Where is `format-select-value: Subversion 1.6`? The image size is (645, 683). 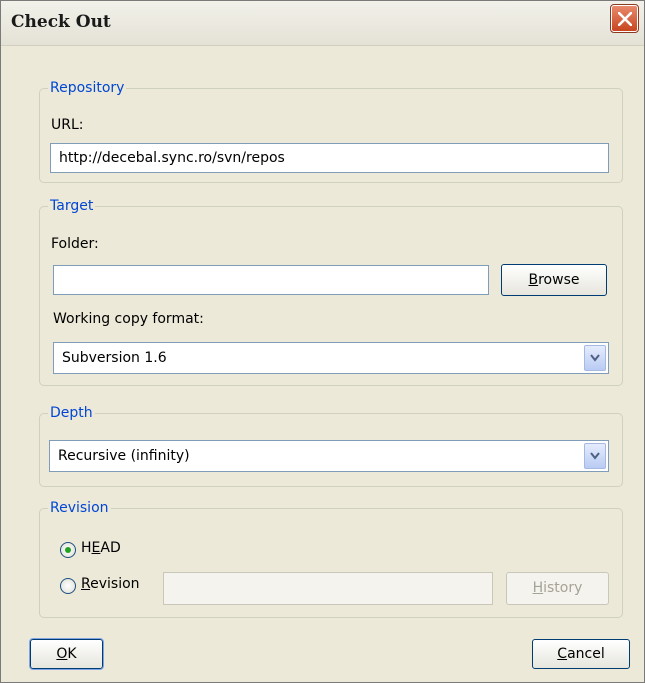
format-select-value: Subversion 1.6 is located at coordinates (114, 358).